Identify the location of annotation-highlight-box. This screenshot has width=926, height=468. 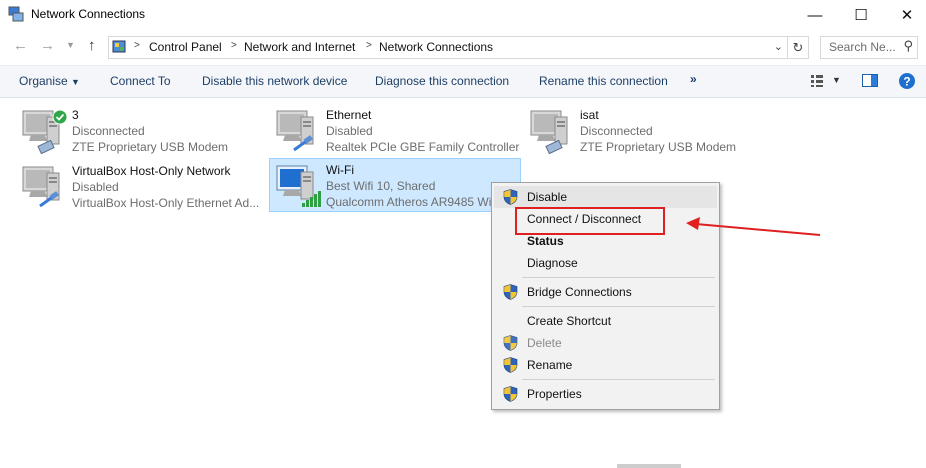
(590, 221).